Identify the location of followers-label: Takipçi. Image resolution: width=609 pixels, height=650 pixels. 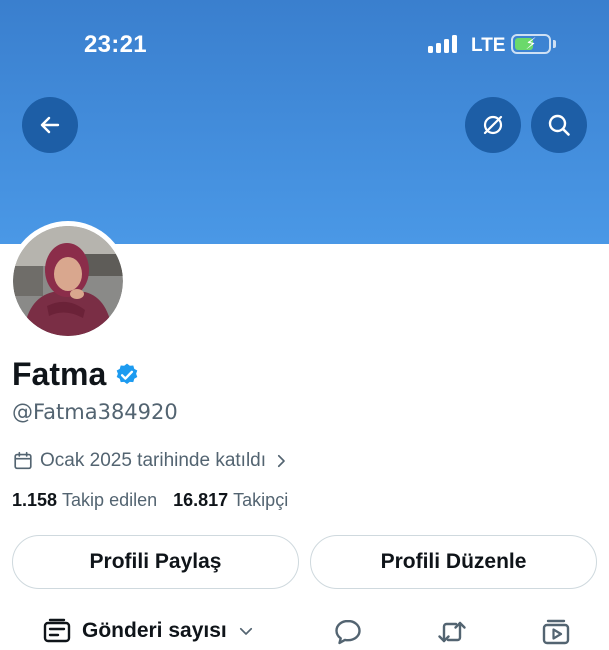
(261, 500).